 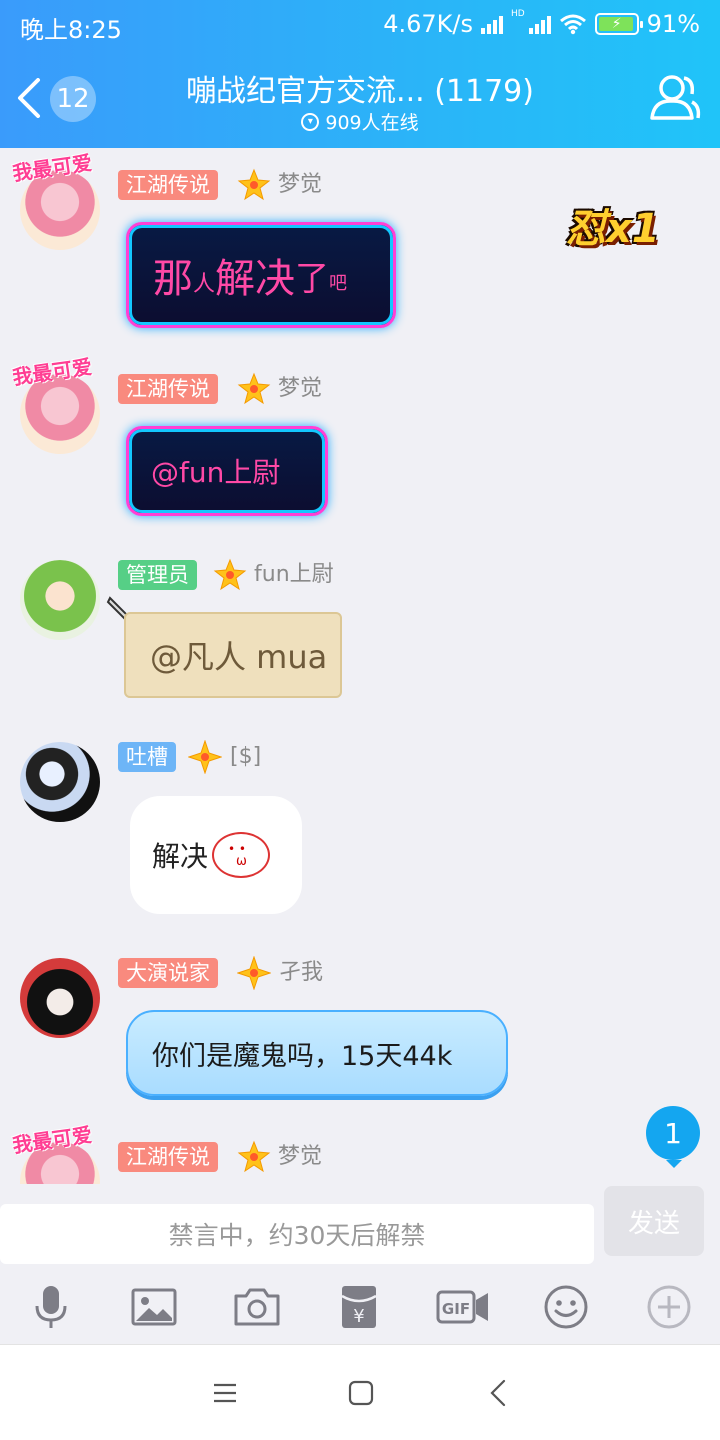 What do you see at coordinates (500, 1393) in the screenshot?
I see `back-icon` at bounding box center [500, 1393].